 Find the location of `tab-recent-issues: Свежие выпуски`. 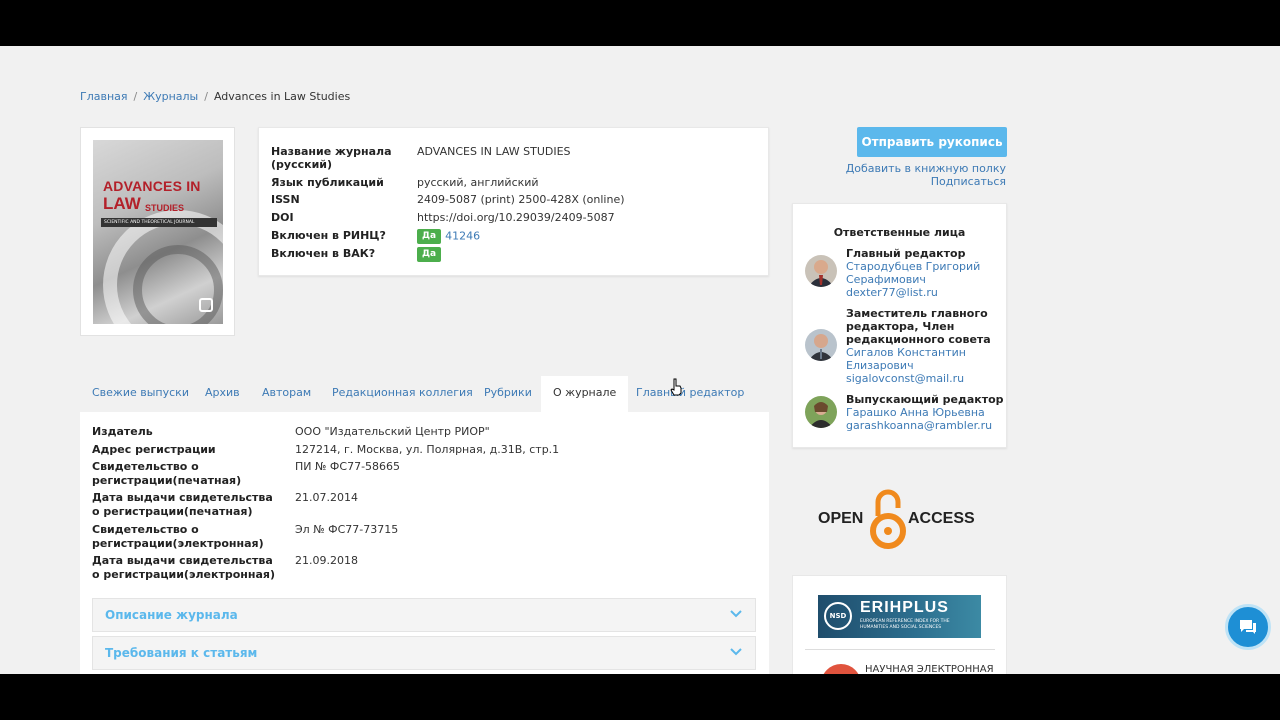

tab-recent-issues: Свежие выпуски is located at coordinates (140, 394).